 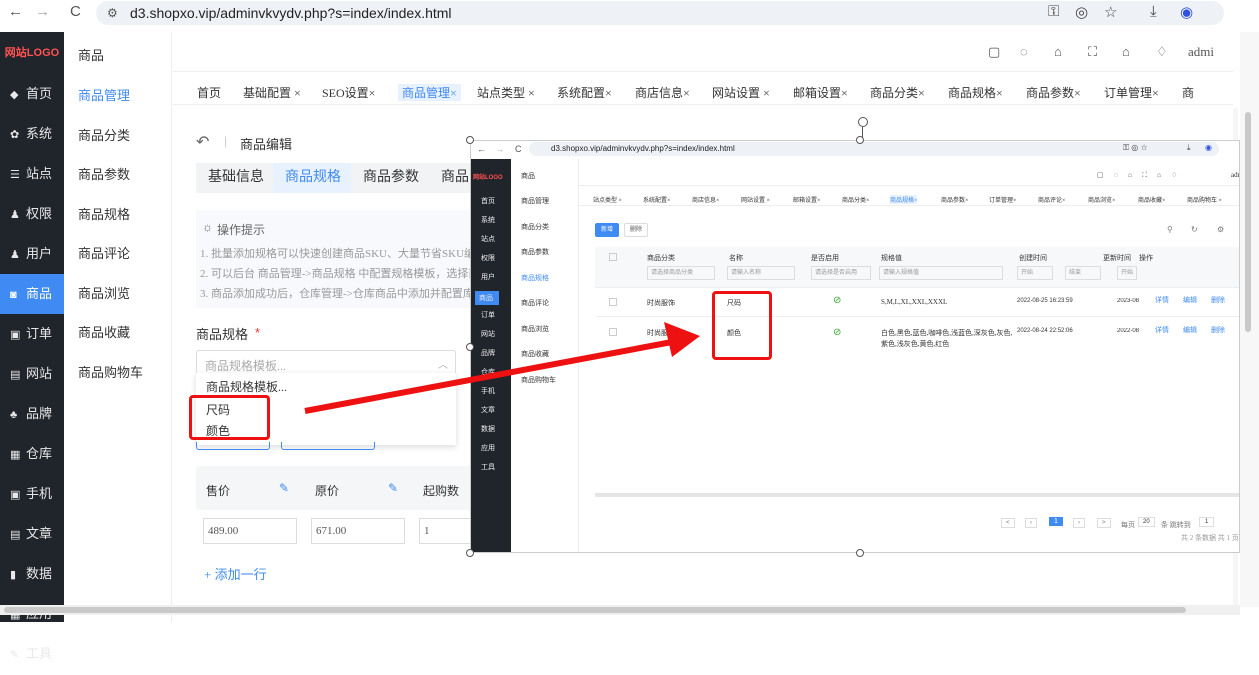 What do you see at coordinates (39, 653) in the screenshot?
I see `sidebar-item-label: 工具` at bounding box center [39, 653].